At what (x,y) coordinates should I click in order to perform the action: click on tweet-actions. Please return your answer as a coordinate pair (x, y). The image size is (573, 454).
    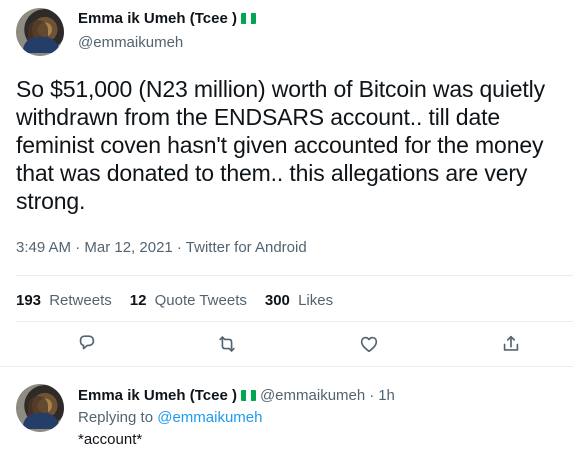
    Looking at the image, I should click on (300, 347).